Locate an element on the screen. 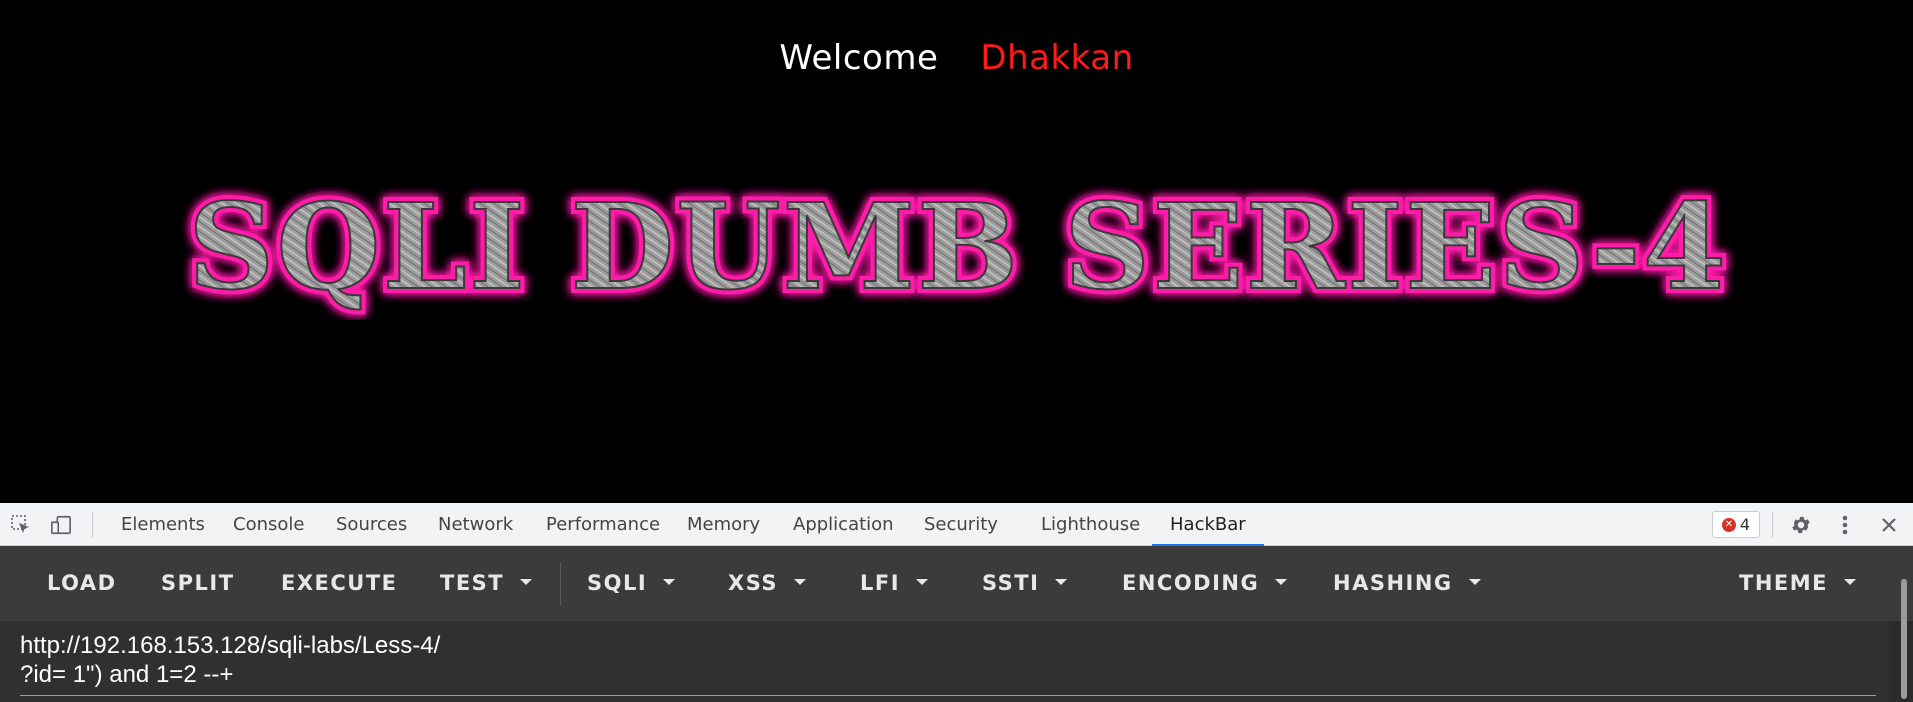  theme-dropdown: THEME is located at coordinates (1797, 583).